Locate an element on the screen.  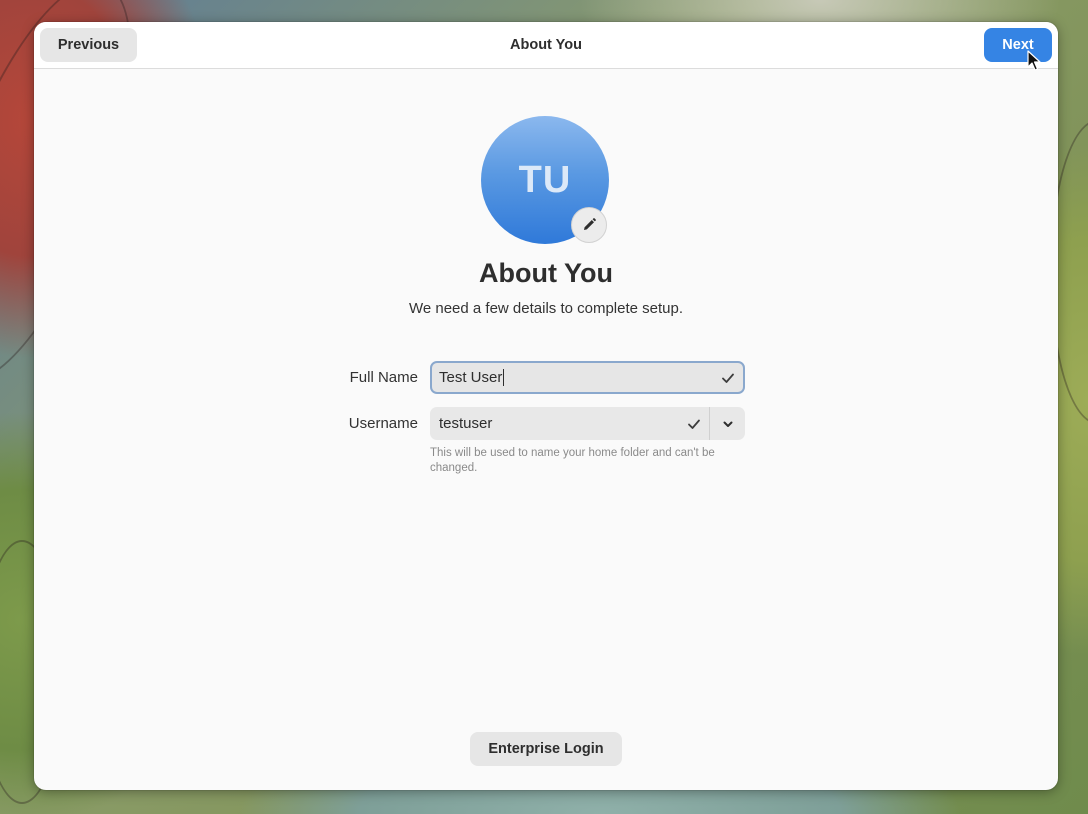
header-bar: Previous About You Next is located at coordinates (546, 45).